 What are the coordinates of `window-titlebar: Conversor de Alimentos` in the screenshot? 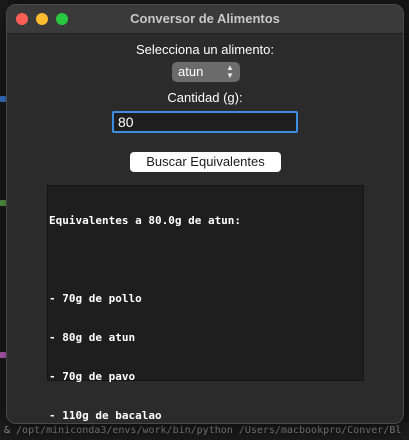 It's located at (205, 19).